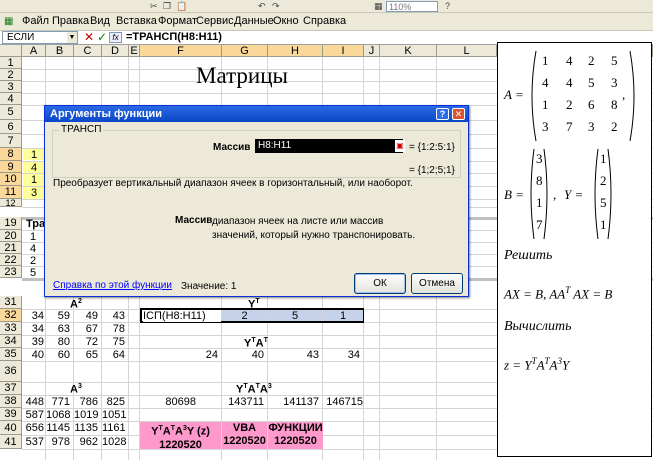  I want to click on ytata-cell: 80698, so click(168, 402).